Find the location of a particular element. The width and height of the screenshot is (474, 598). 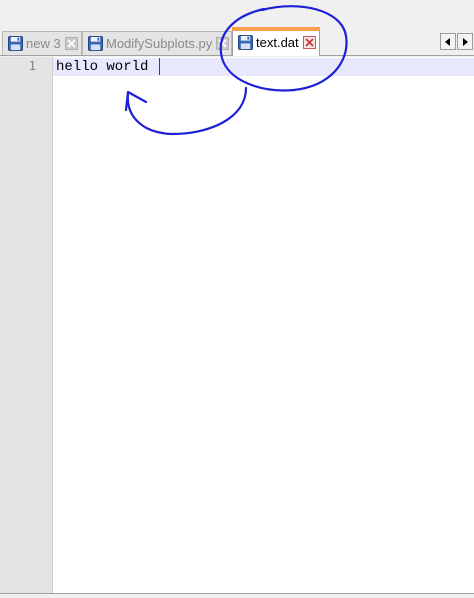

tab-label: new 3 is located at coordinates (43, 43).